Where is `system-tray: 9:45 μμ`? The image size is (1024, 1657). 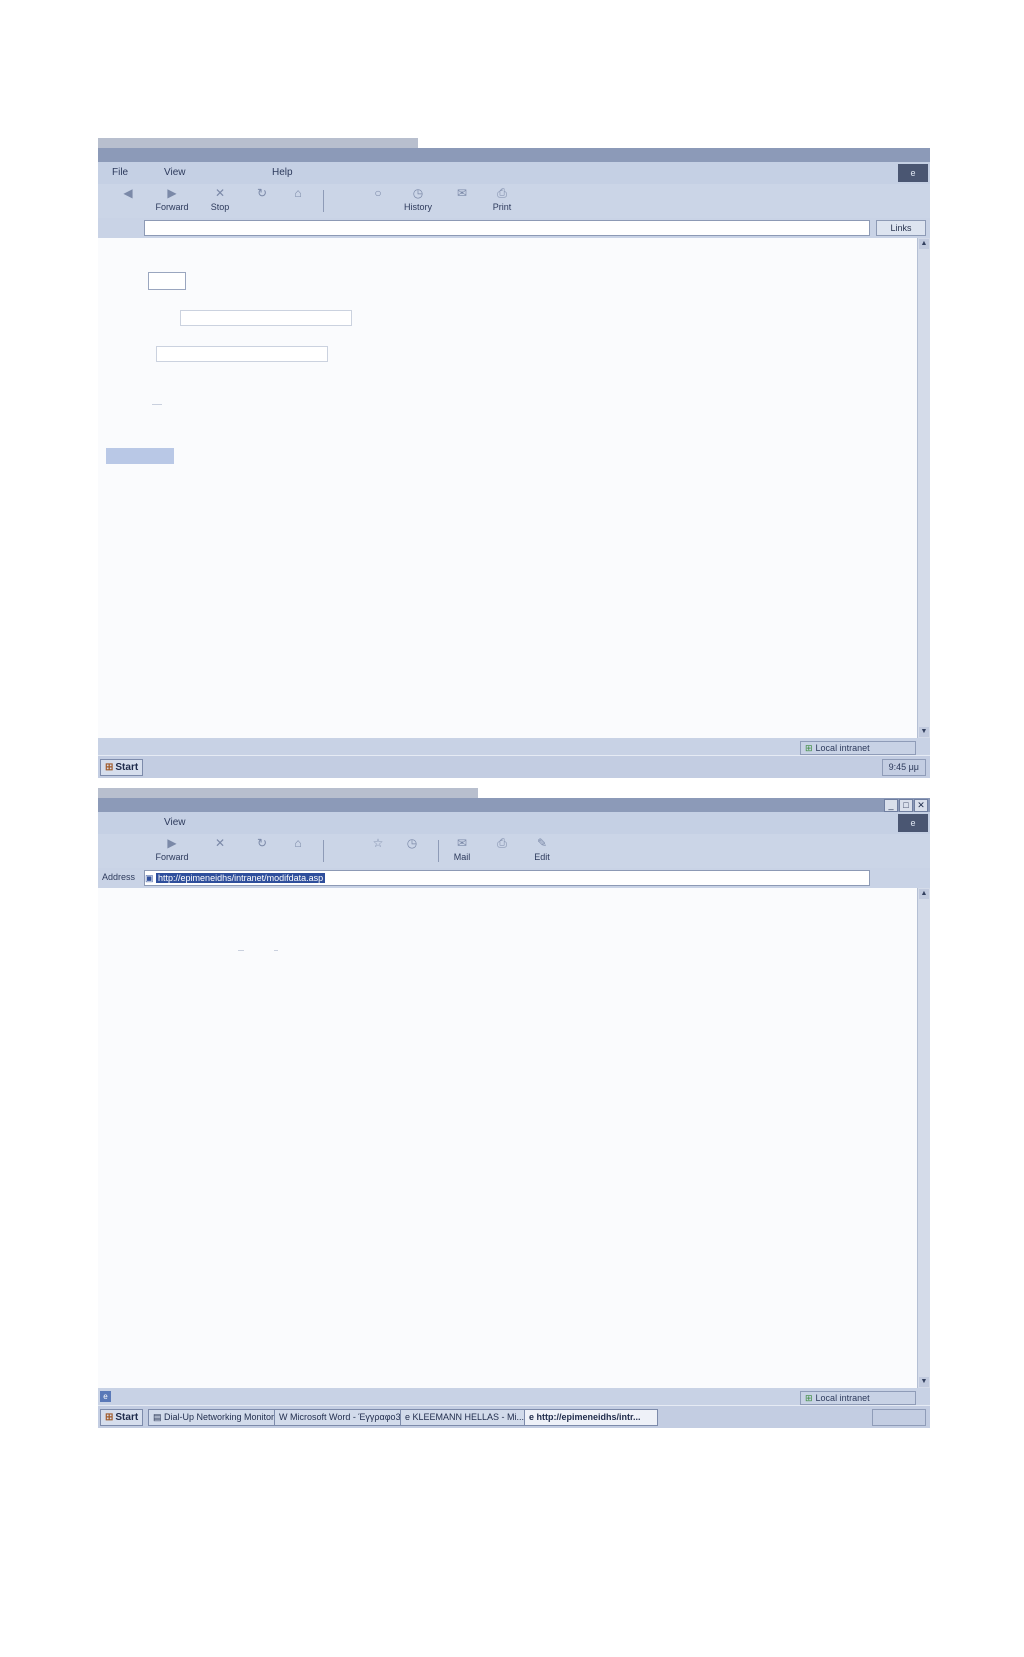 system-tray: 9:45 μμ is located at coordinates (903, 767).